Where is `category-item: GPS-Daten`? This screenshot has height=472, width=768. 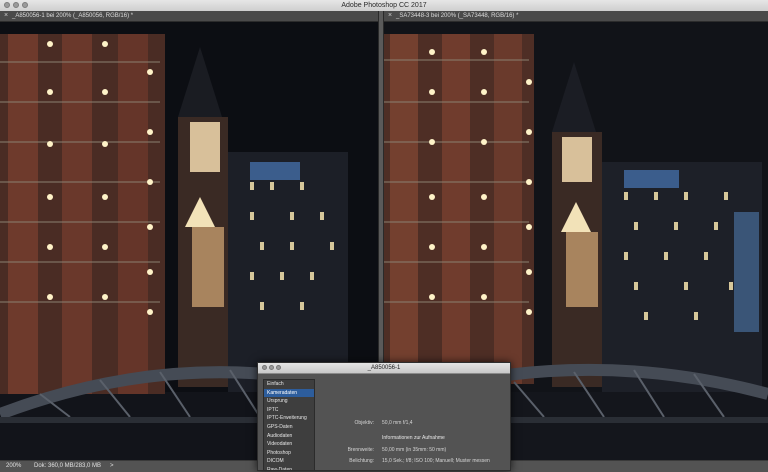
category-item: GPS-Daten is located at coordinates (289, 427).